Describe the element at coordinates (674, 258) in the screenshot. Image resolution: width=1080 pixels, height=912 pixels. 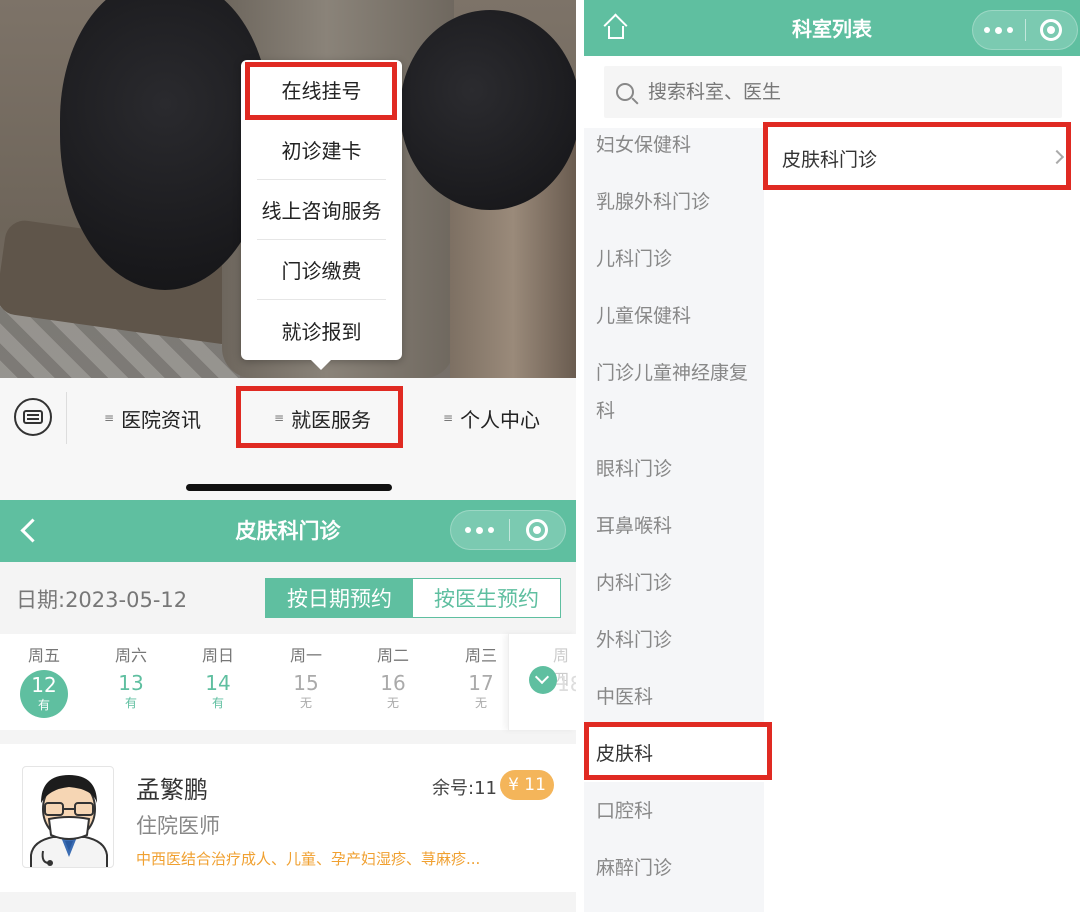
I see `dept-item: 儿科门诊` at that location.